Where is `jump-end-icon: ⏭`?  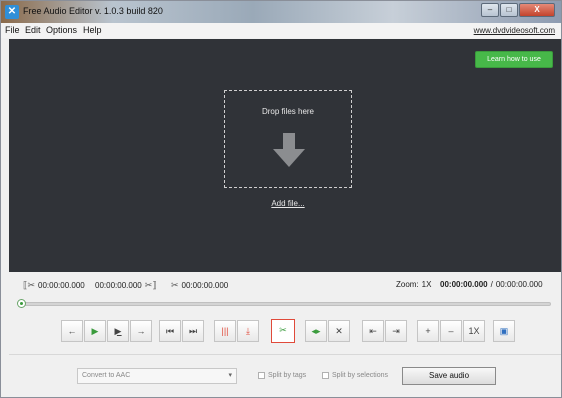 jump-end-icon: ⏭ is located at coordinates (193, 331).